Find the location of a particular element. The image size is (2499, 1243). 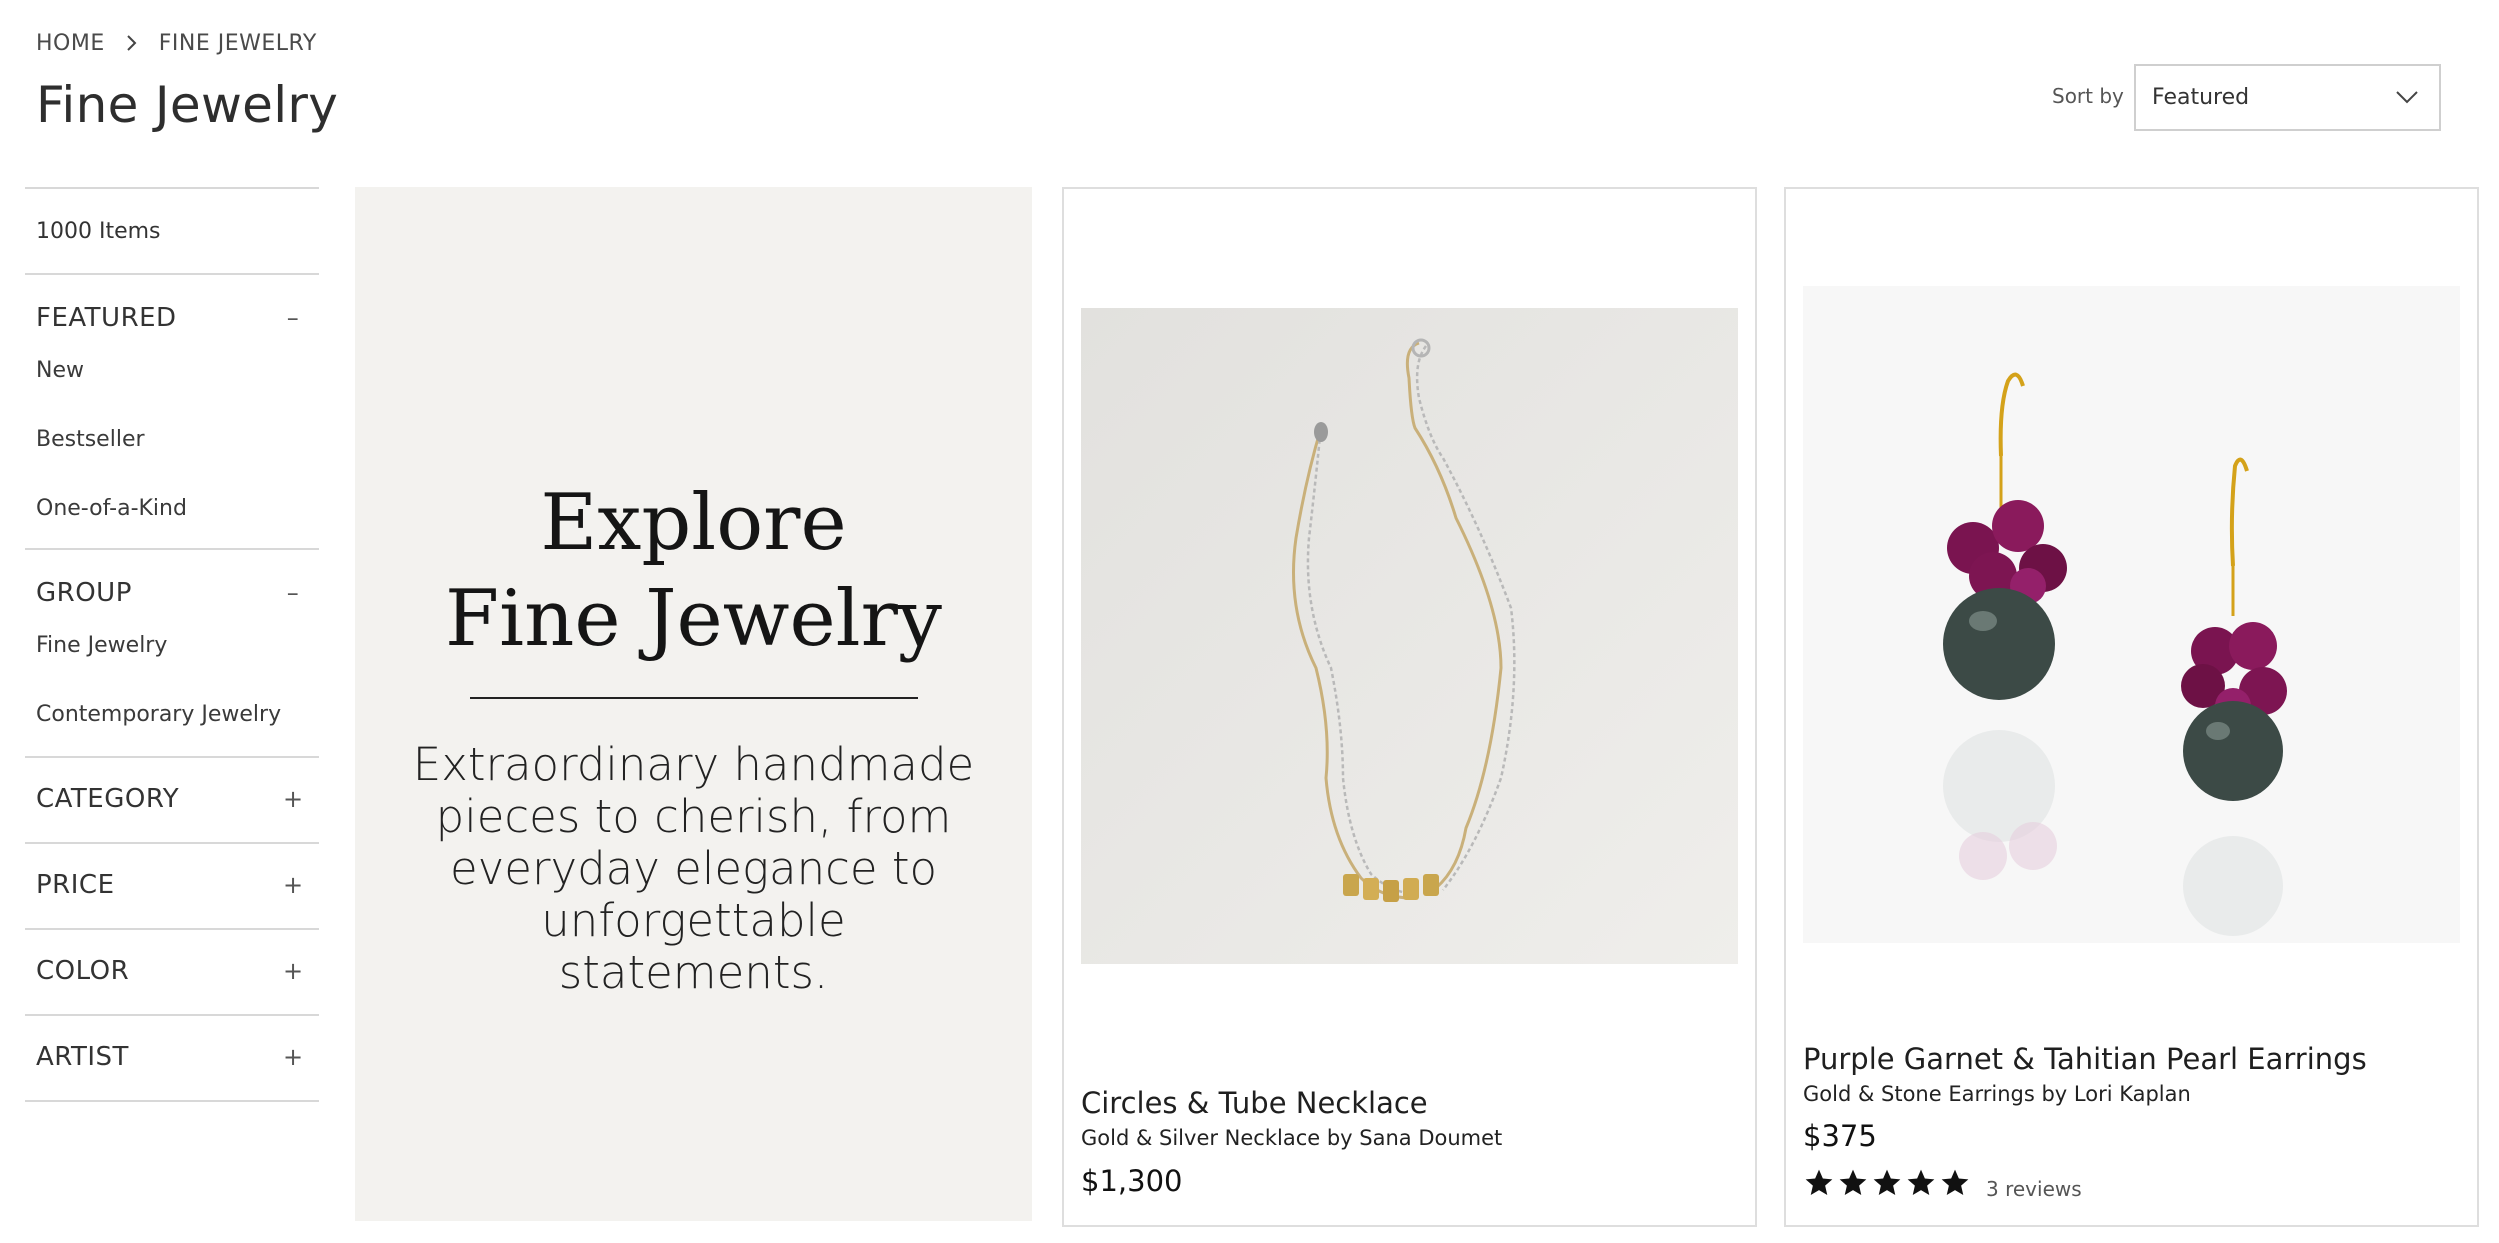

sort-select: Featured is located at coordinates (2287, 97).